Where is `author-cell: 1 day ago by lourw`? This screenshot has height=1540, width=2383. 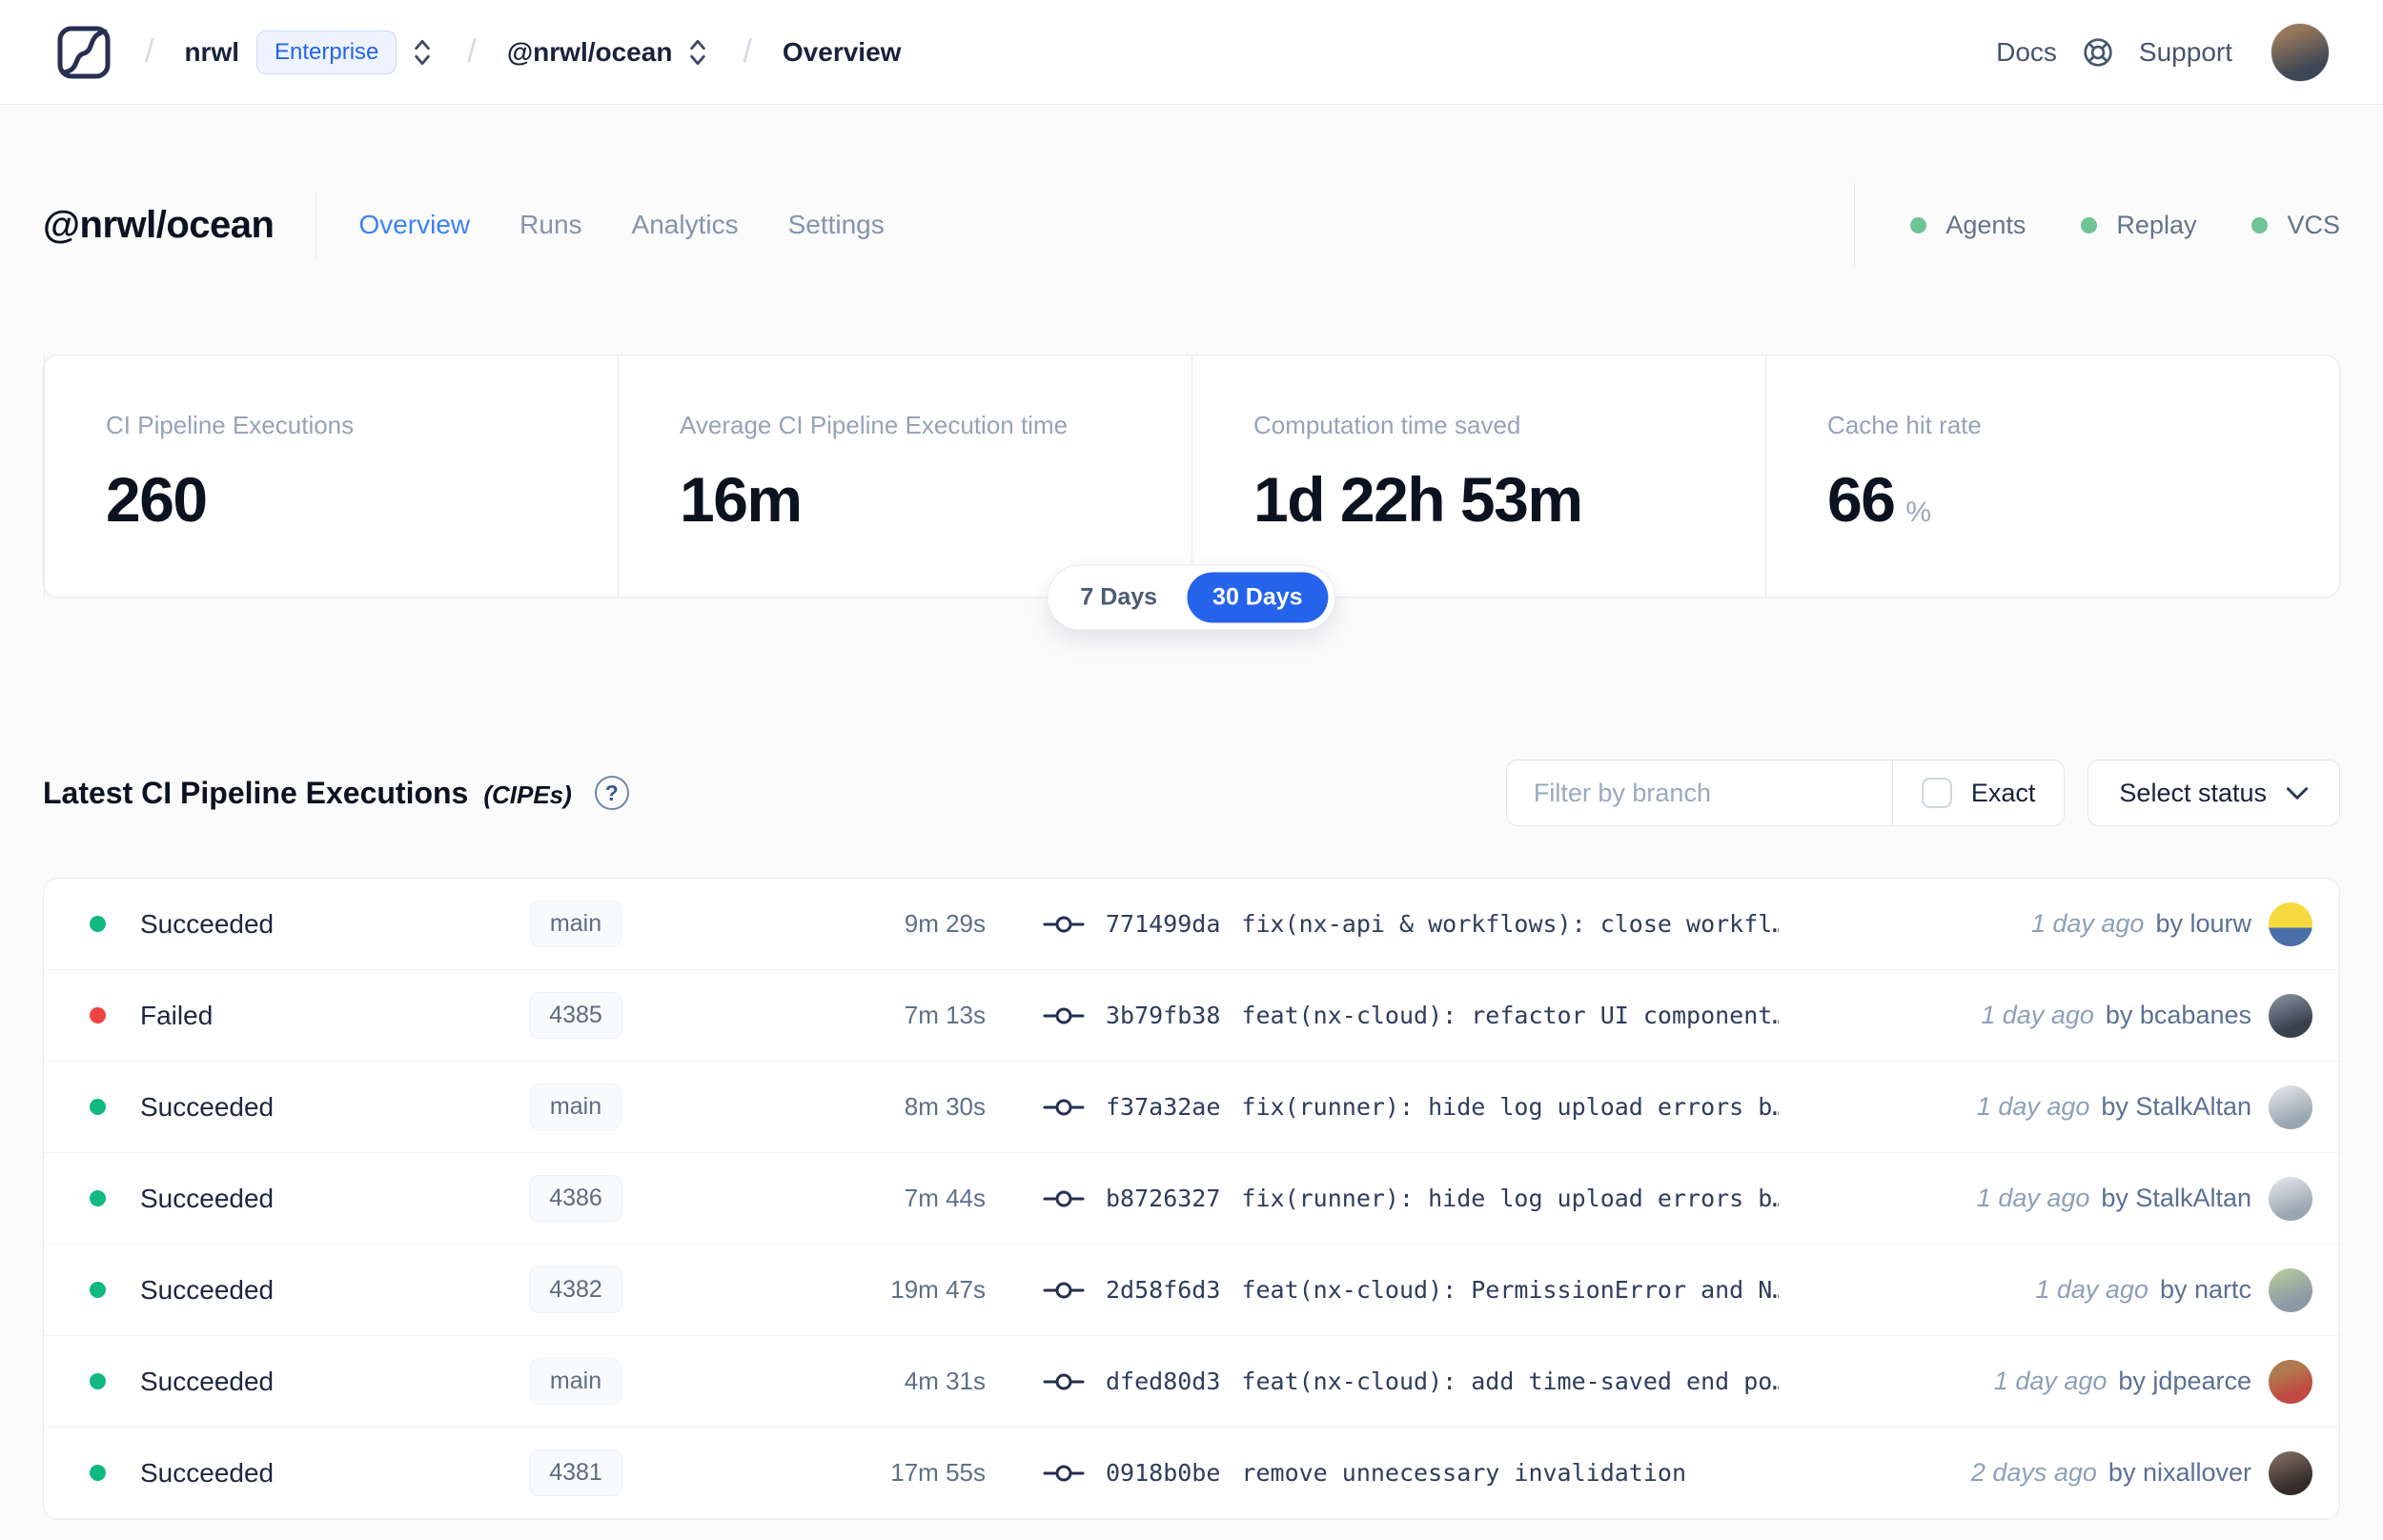 author-cell: 1 day ago by lourw is located at coordinates (2046, 924).